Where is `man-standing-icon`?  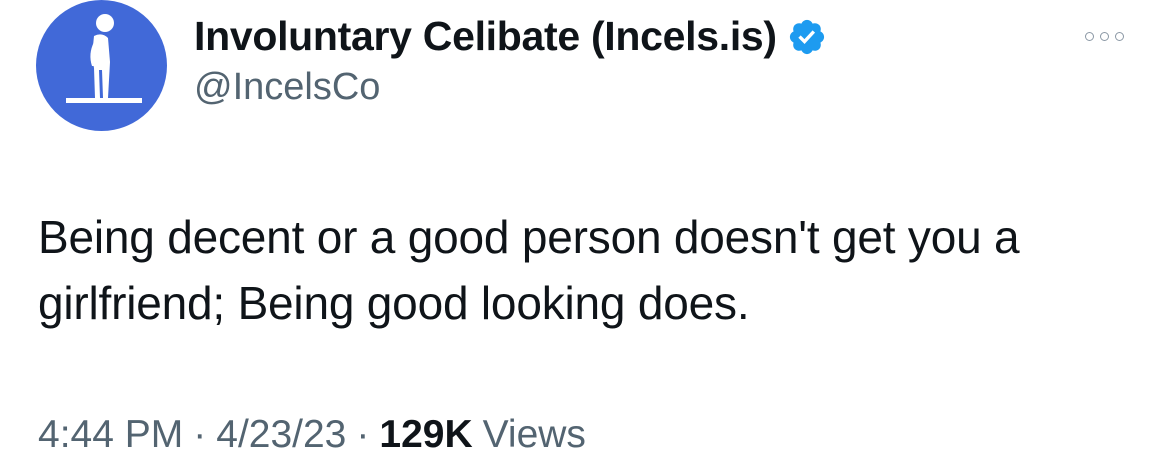 man-standing-icon is located at coordinates (101, 65).